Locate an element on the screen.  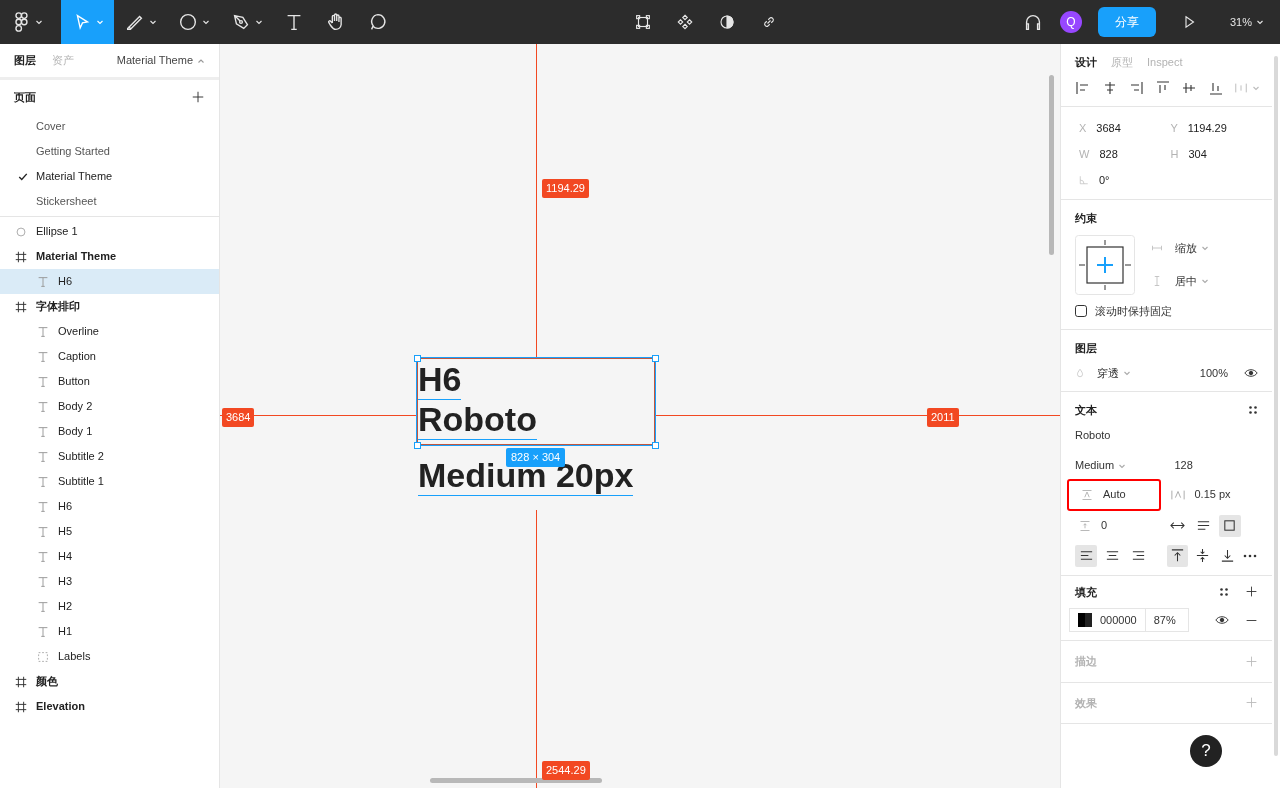
align-top-icon is located at coordinates (1162, 88).